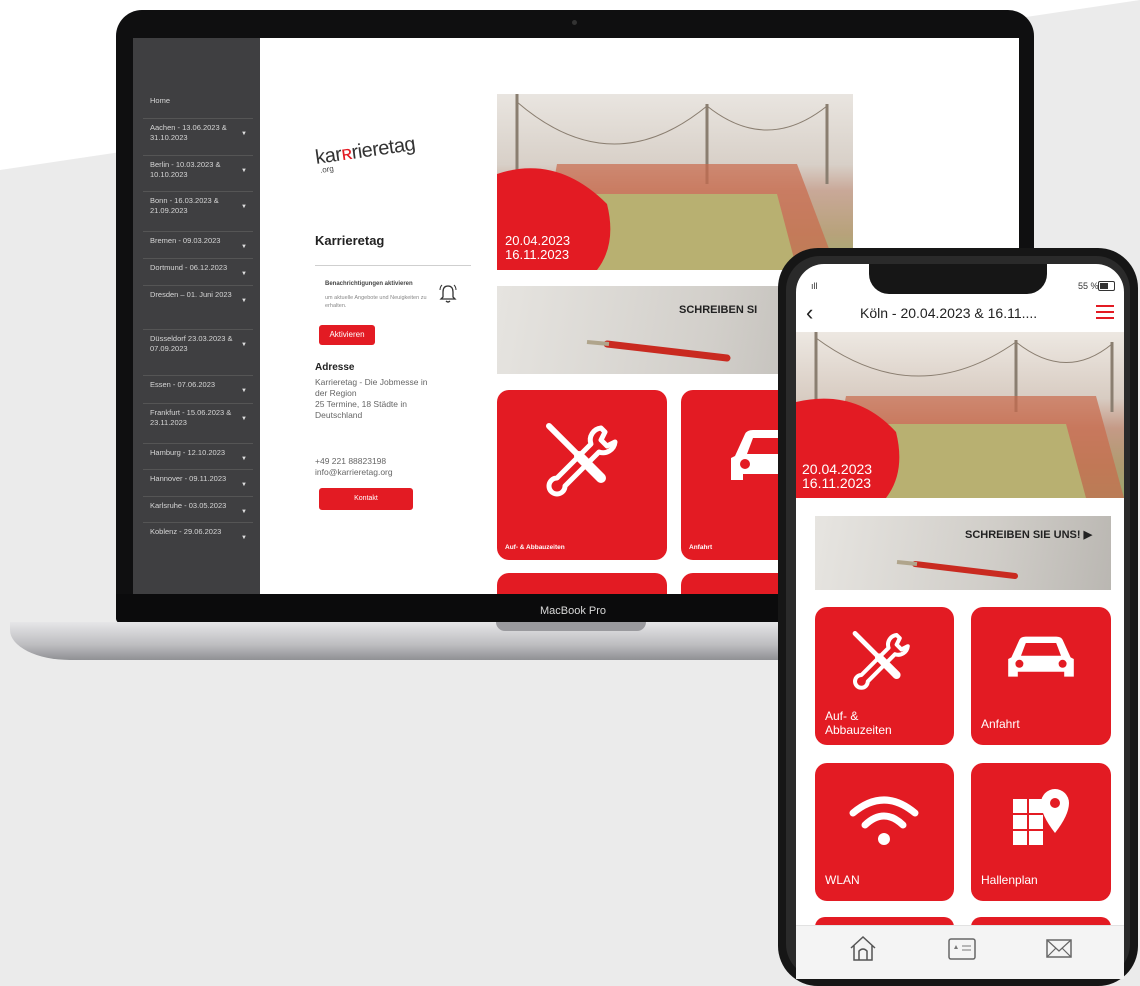 The image size is (1140, 986). What do you see at coordinates (197, 206) in the screenshot?
I see `sidebar-item: Bonn - 16.03.2023 & 21.09.2023` at bounding box center [197, 206].